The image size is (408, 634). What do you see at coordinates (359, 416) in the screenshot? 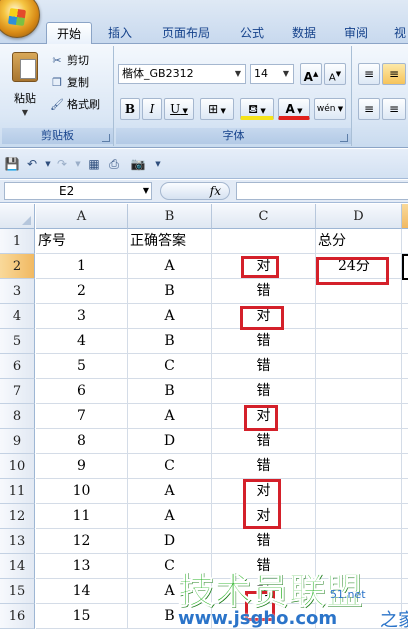
I see `cell-d8` at bounding box center [359, 416].